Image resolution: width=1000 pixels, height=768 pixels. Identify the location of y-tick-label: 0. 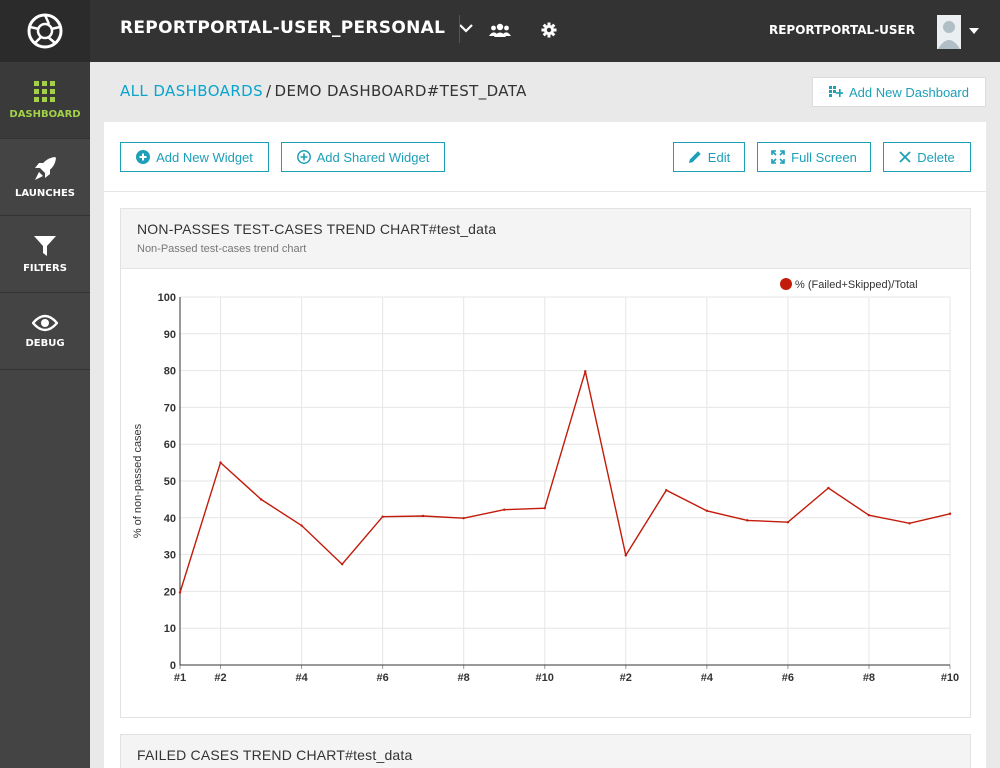
(173, 666).